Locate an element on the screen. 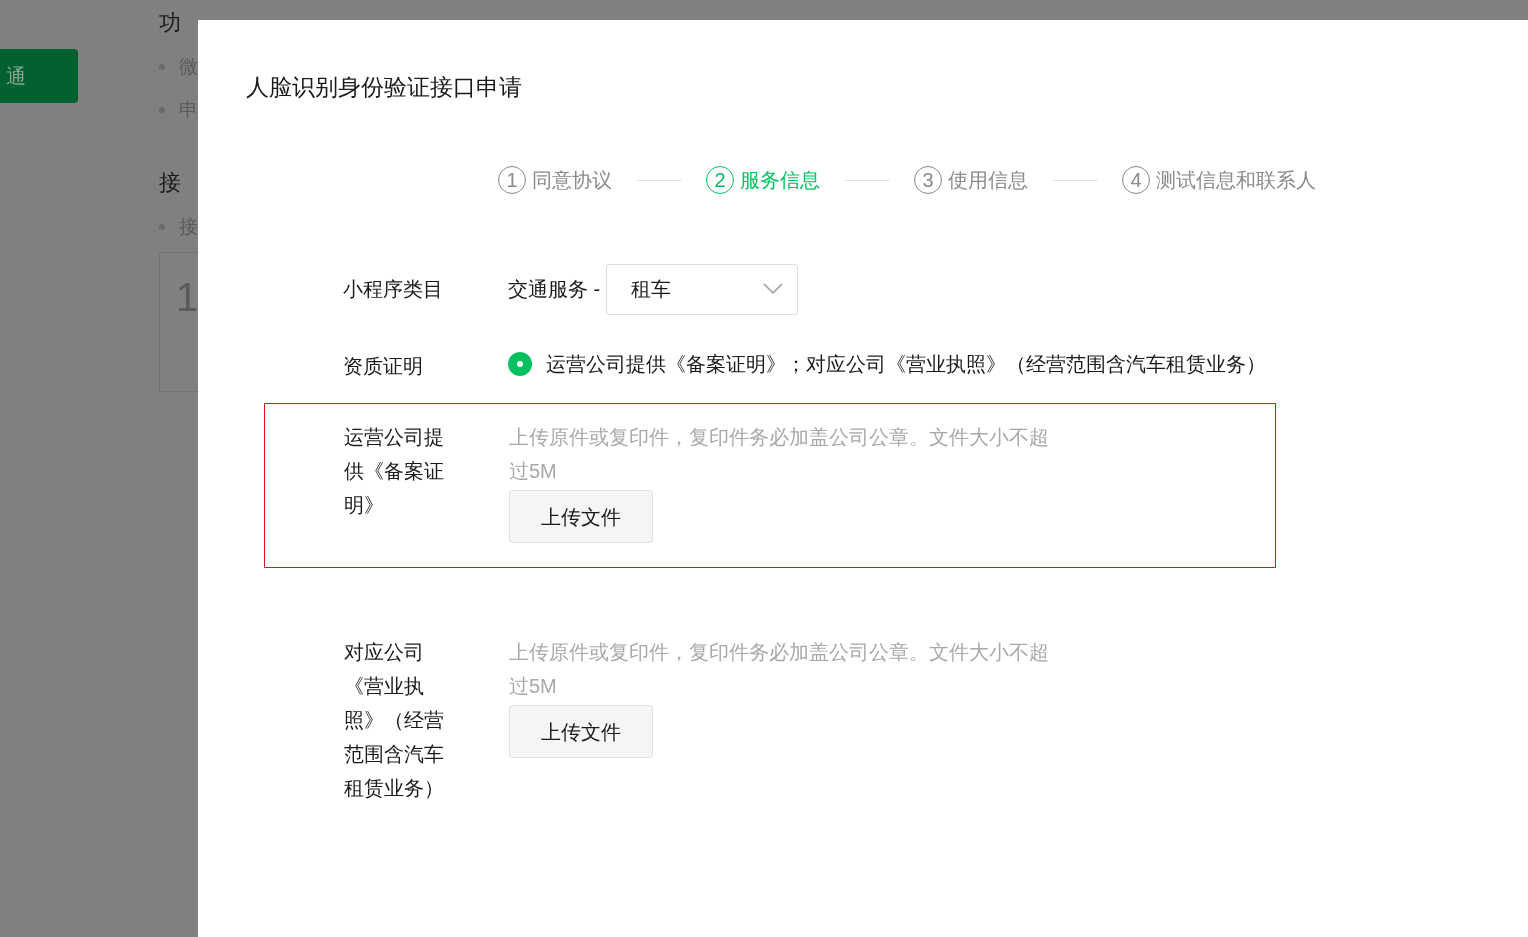 The image size is (1528, 937). open-button: 通 is located at coordinates (39, 76).